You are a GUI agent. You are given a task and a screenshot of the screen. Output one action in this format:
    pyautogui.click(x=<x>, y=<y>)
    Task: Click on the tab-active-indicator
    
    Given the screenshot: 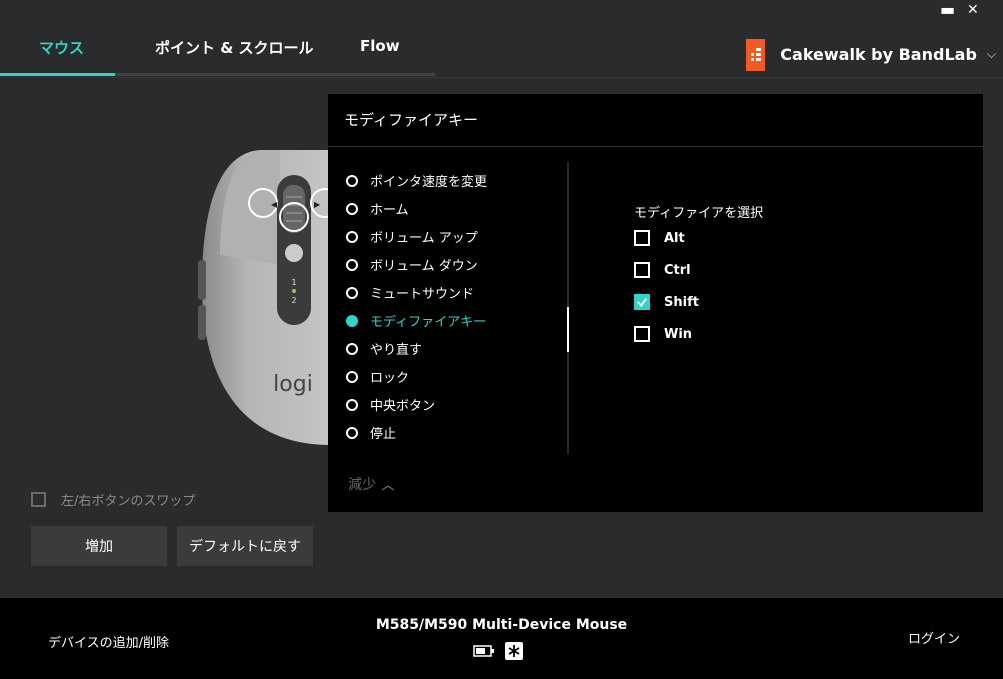 What is the action you would take?
    pyautogui.click(x=57, y=74)
    